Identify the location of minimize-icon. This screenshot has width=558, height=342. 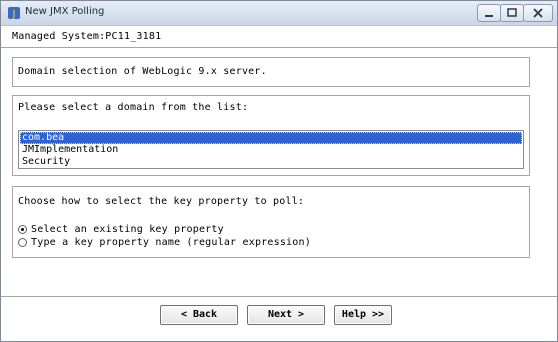
(489, 16).